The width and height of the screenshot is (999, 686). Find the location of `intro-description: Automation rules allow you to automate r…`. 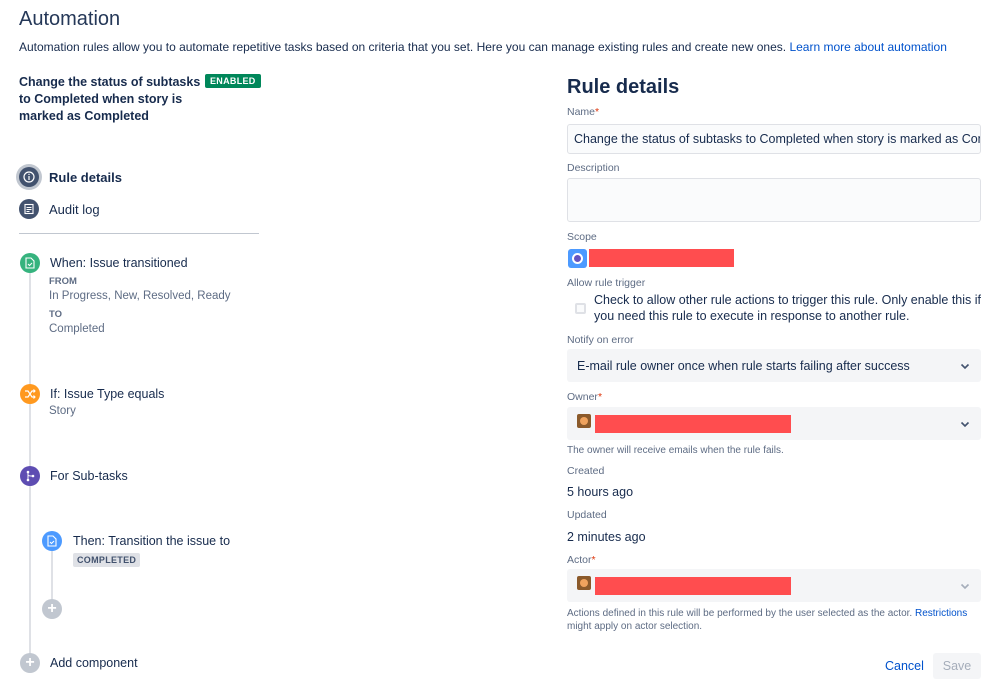

intro-description: Automation rules allow you to automate r… is located at coordinates (403, 47).